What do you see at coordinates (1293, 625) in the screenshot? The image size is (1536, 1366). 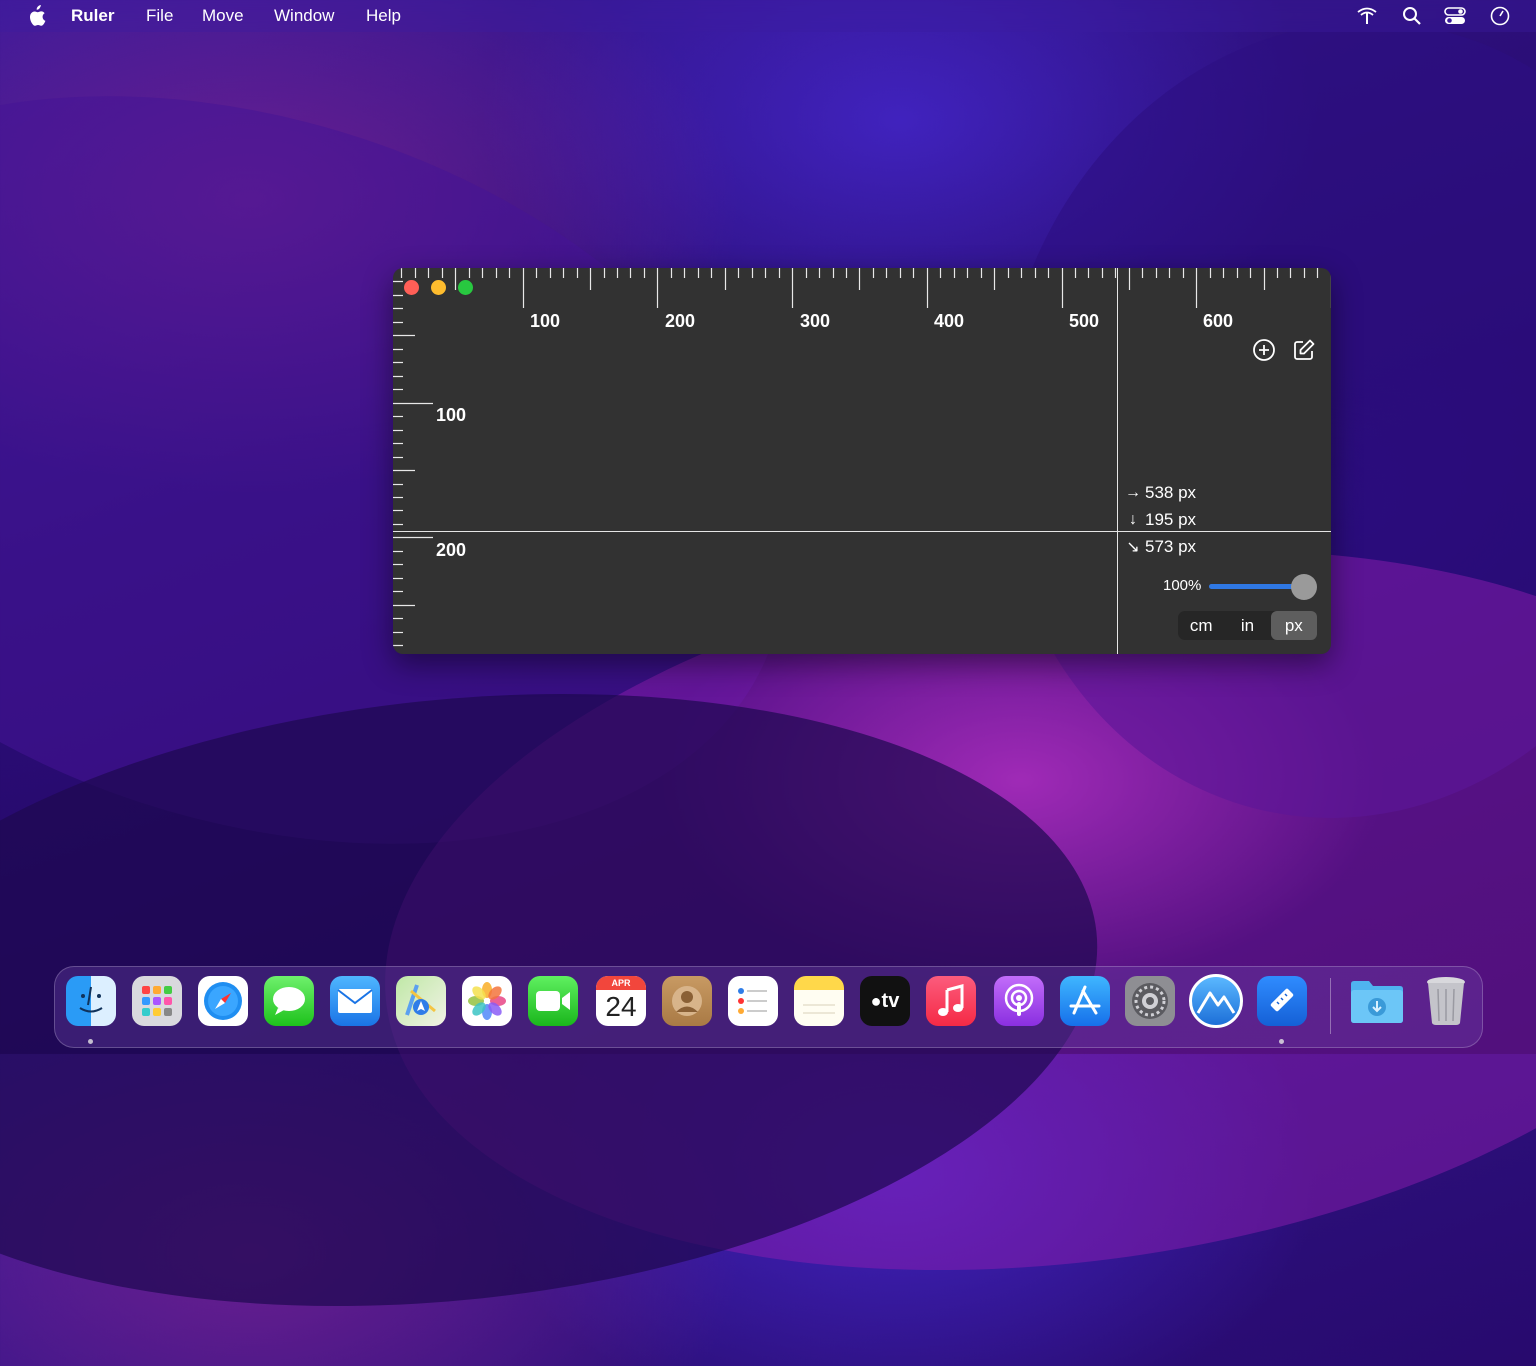 I see `unit-px-button: px` at bounding box center [1293, 625].